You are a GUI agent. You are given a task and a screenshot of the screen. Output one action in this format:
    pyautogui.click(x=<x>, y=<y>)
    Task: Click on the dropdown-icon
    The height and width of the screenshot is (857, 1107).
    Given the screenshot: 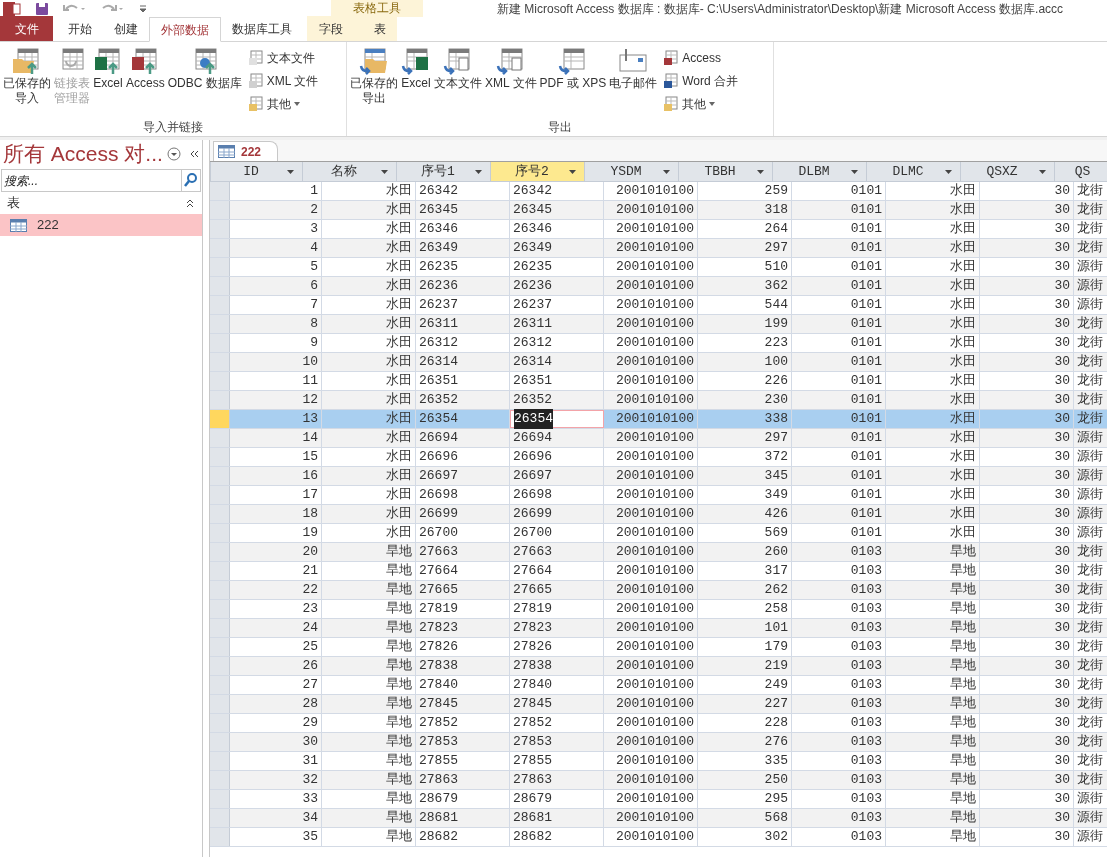 What is the action you would take?
    pyautogui.click(x=173, y=154)
    